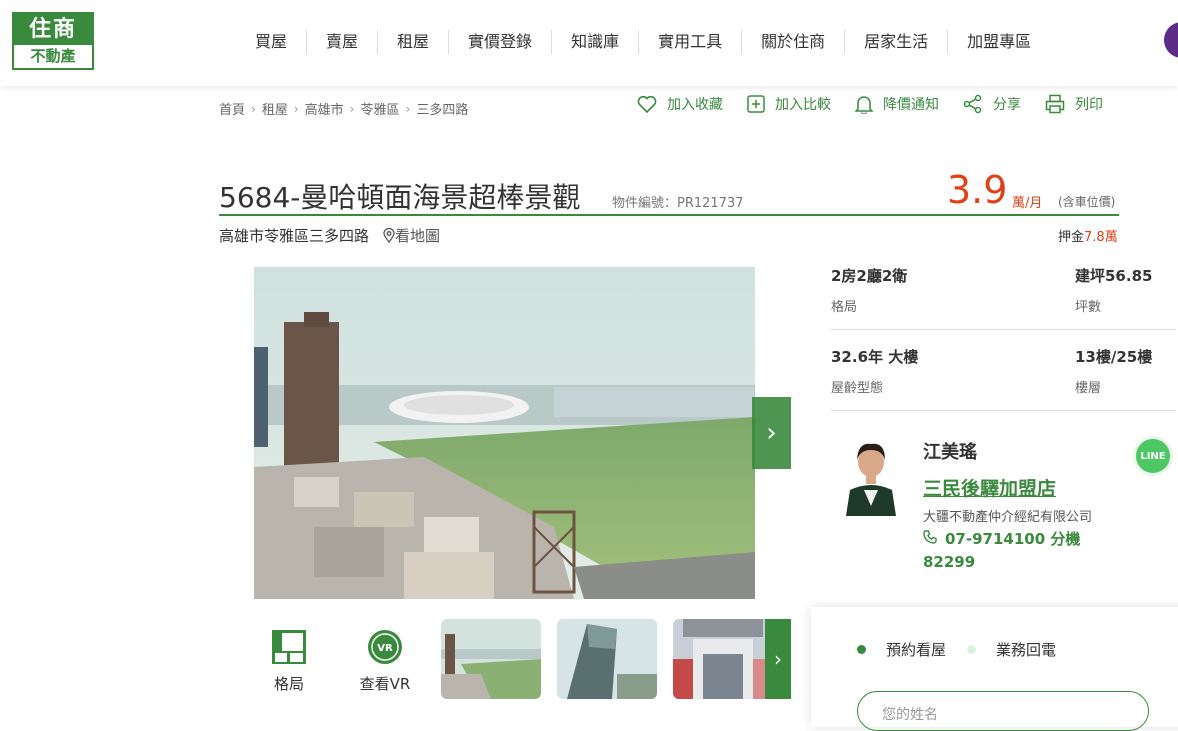 The width and height of the screenshot is (1178, 731). What do you see at coordinates (389, 235) in the screenshot?
I see `map-pin-icon` at bounding box center [389, 235].